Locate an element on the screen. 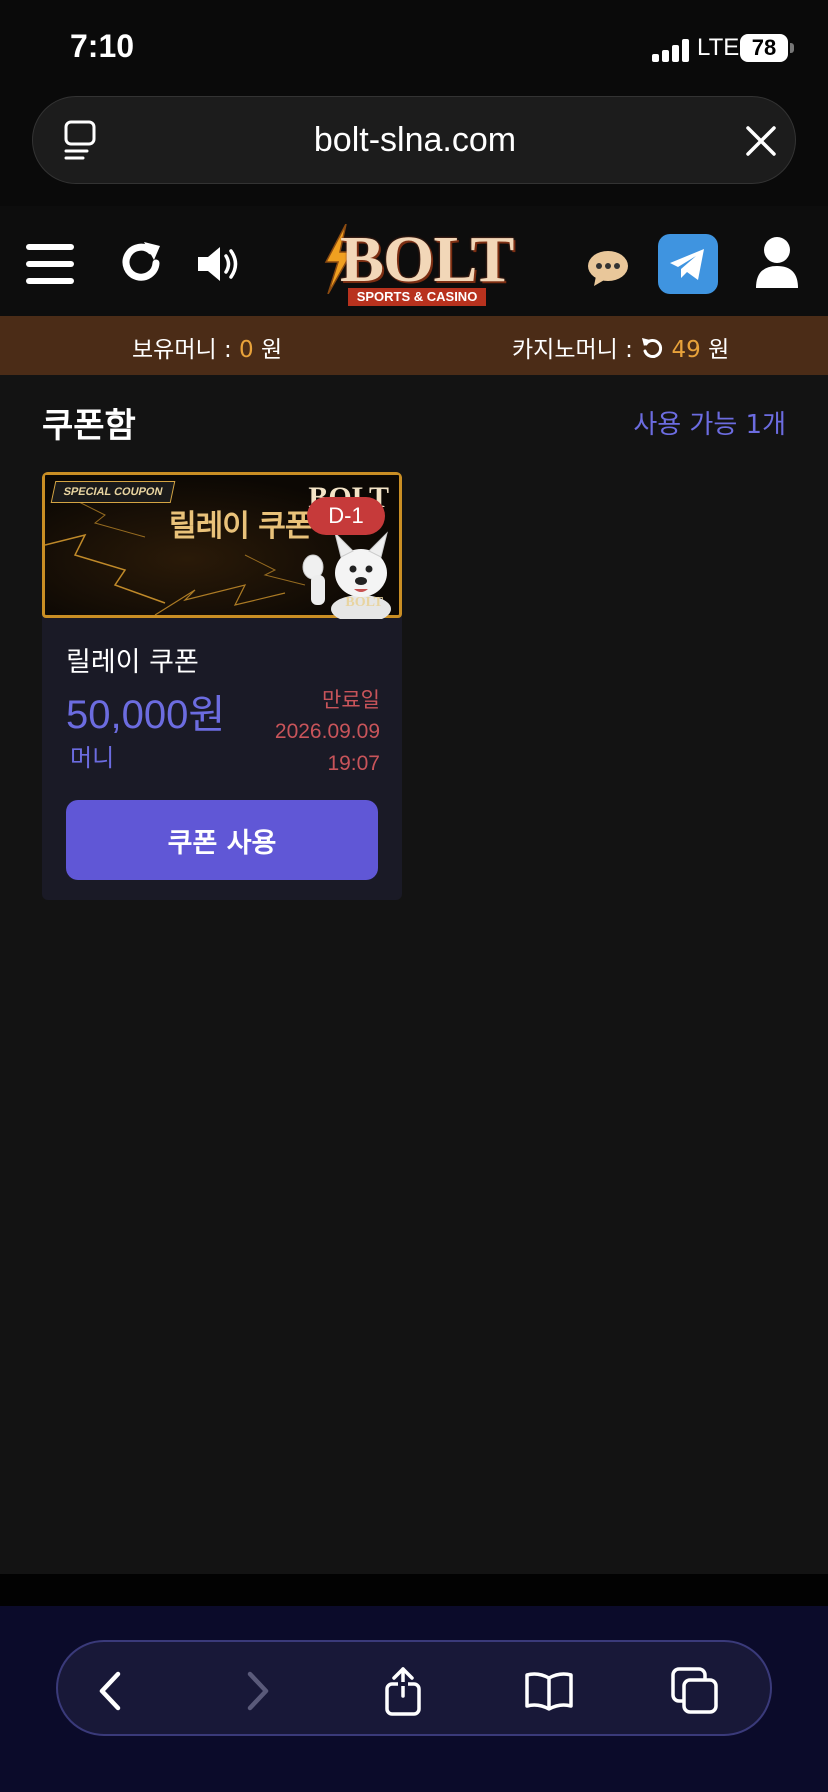 This screenshot has height=1792, width=828. menu-icon is located at coordinates (50, 264).